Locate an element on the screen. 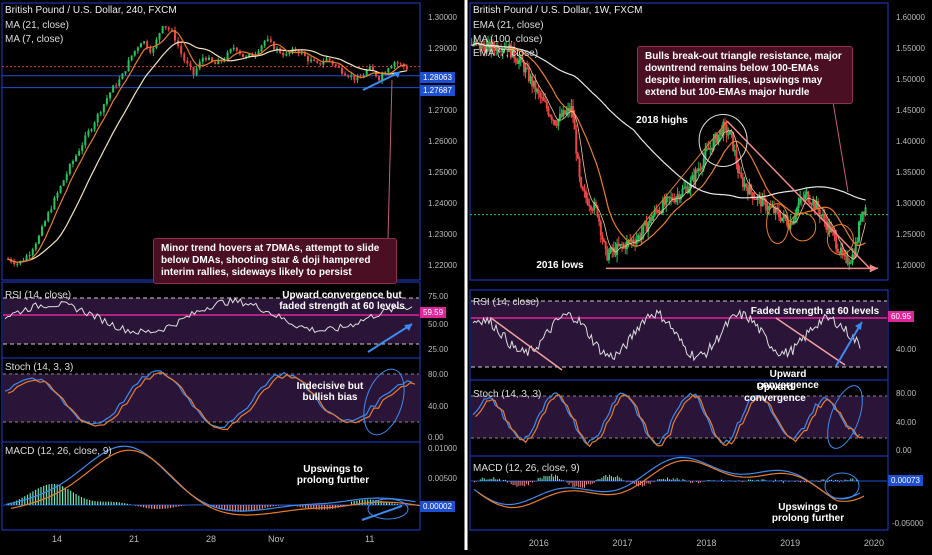 This screenshot has width=932, height=555. right-legend-ema7: EMA (7, close) is located at coordinates (505, 54).